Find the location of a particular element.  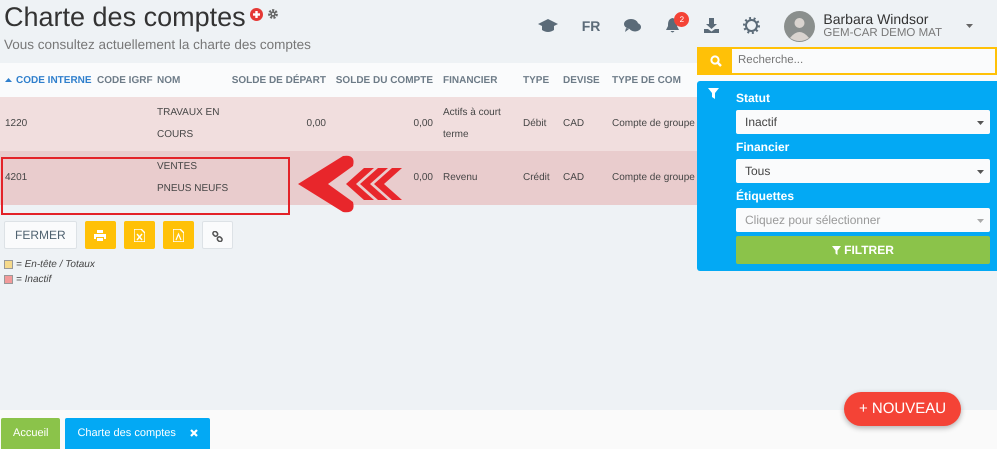

close-icon is located at coordinates (194, 433).